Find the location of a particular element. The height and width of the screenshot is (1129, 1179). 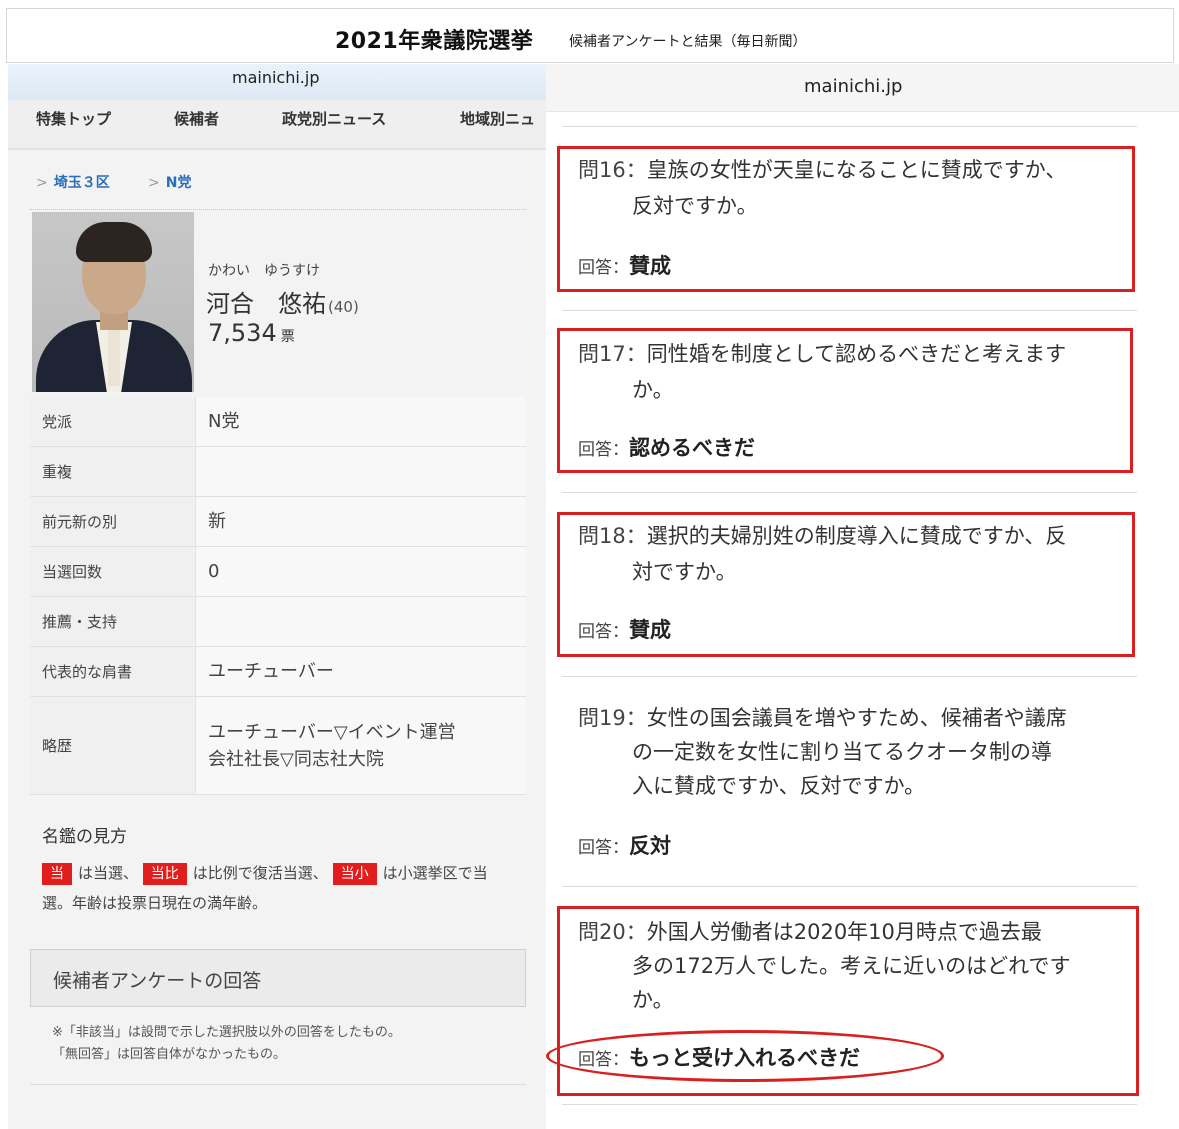

info-value: 0 is located at coordinates (361, 571).